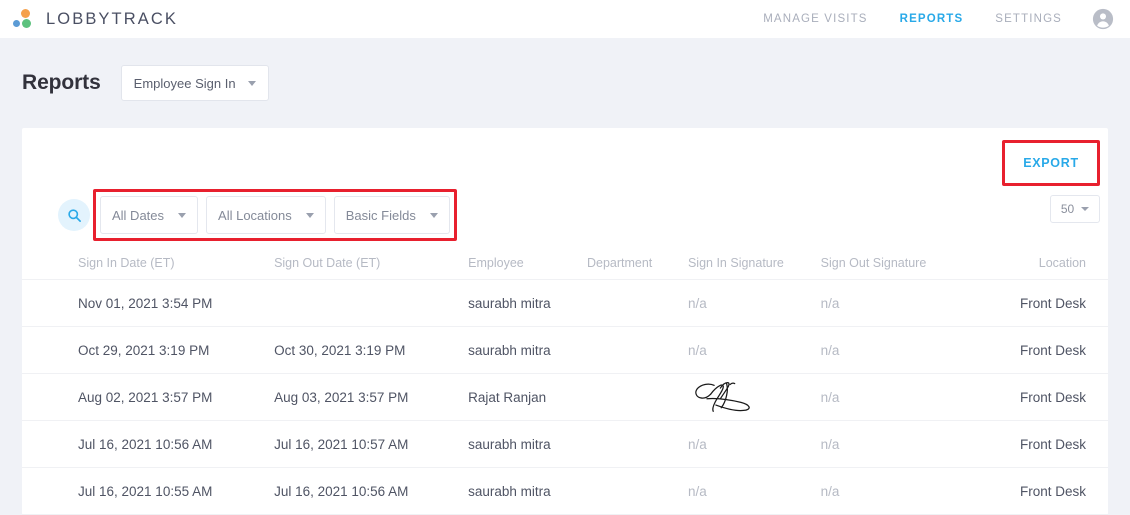 Image resolution: width=1130 pixels, height=515 pixels. What do you see at coordinates (1062, 262) in the screenshot?
I see `column-header-location: Location` at bounding box center [1062, 262].